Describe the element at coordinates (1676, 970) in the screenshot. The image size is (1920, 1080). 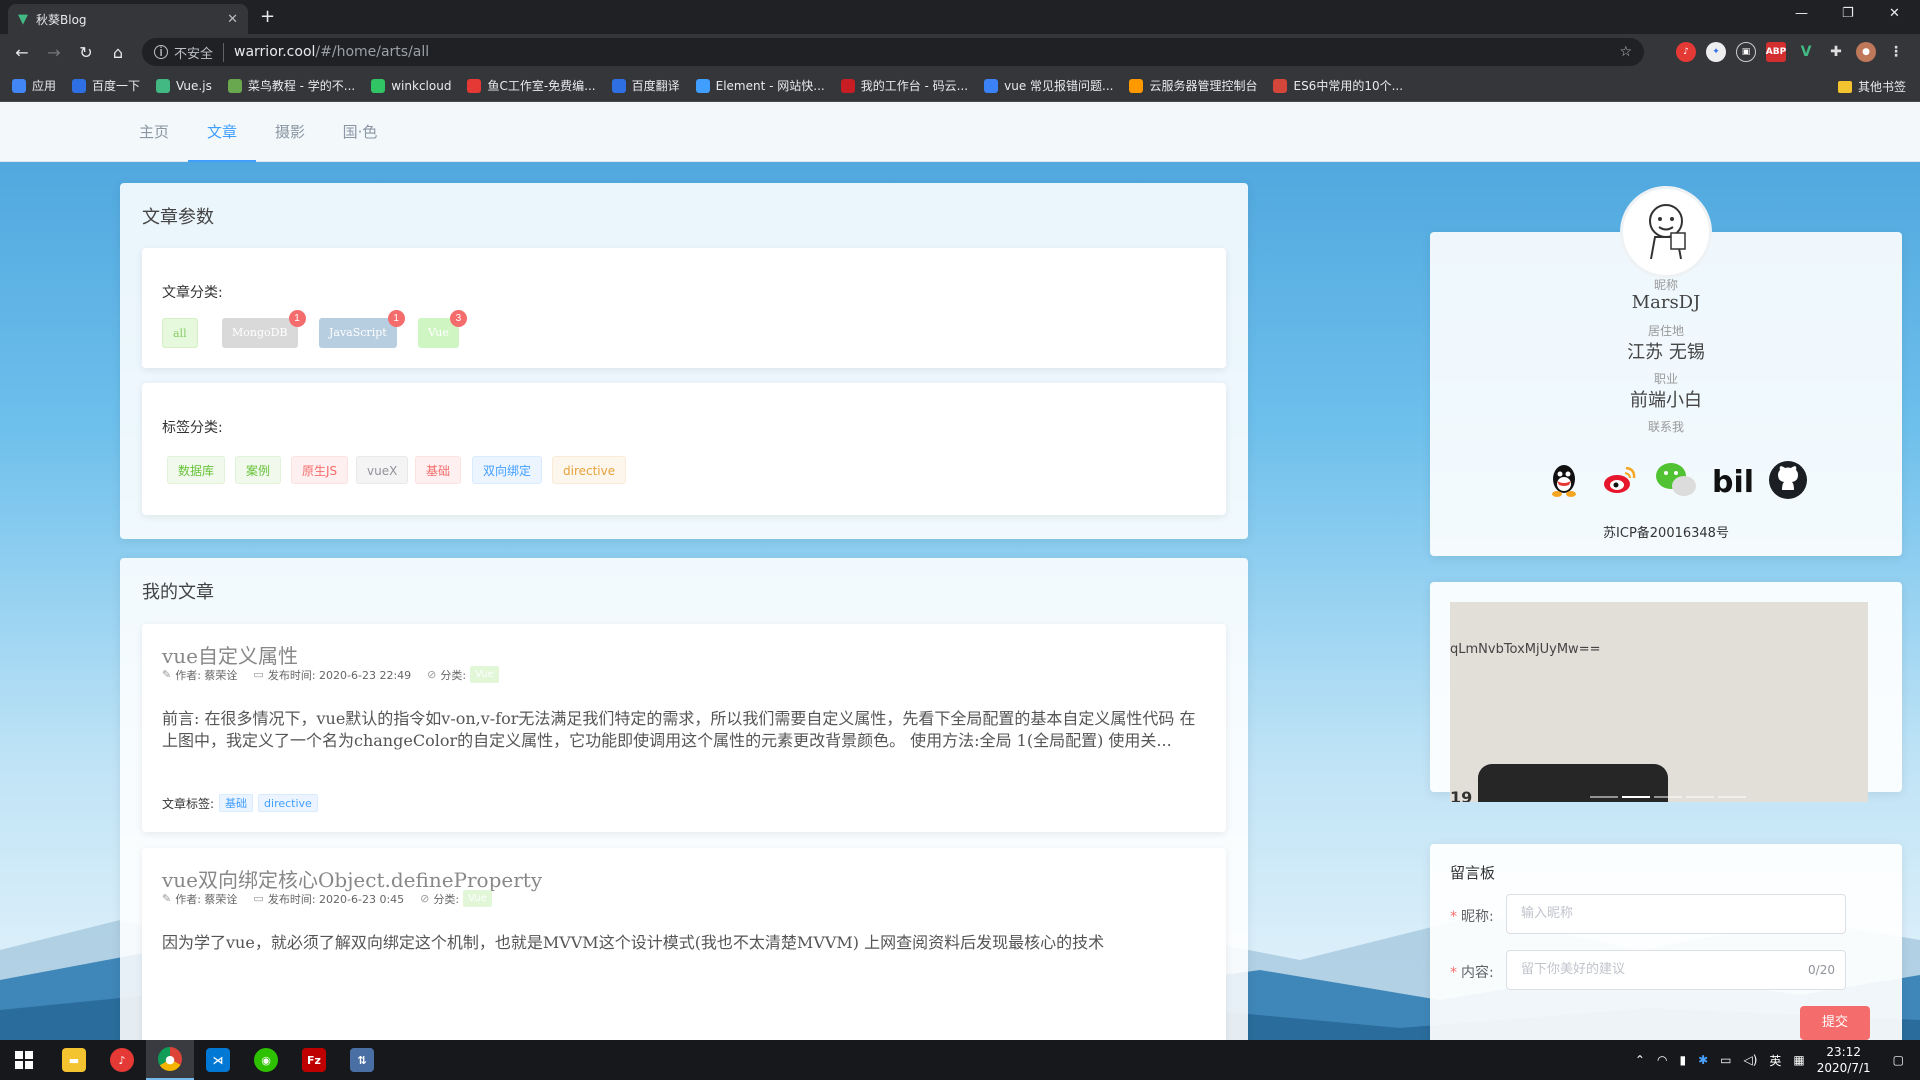
I see `content-input: 留下你美好的建议 0/20` at that location.